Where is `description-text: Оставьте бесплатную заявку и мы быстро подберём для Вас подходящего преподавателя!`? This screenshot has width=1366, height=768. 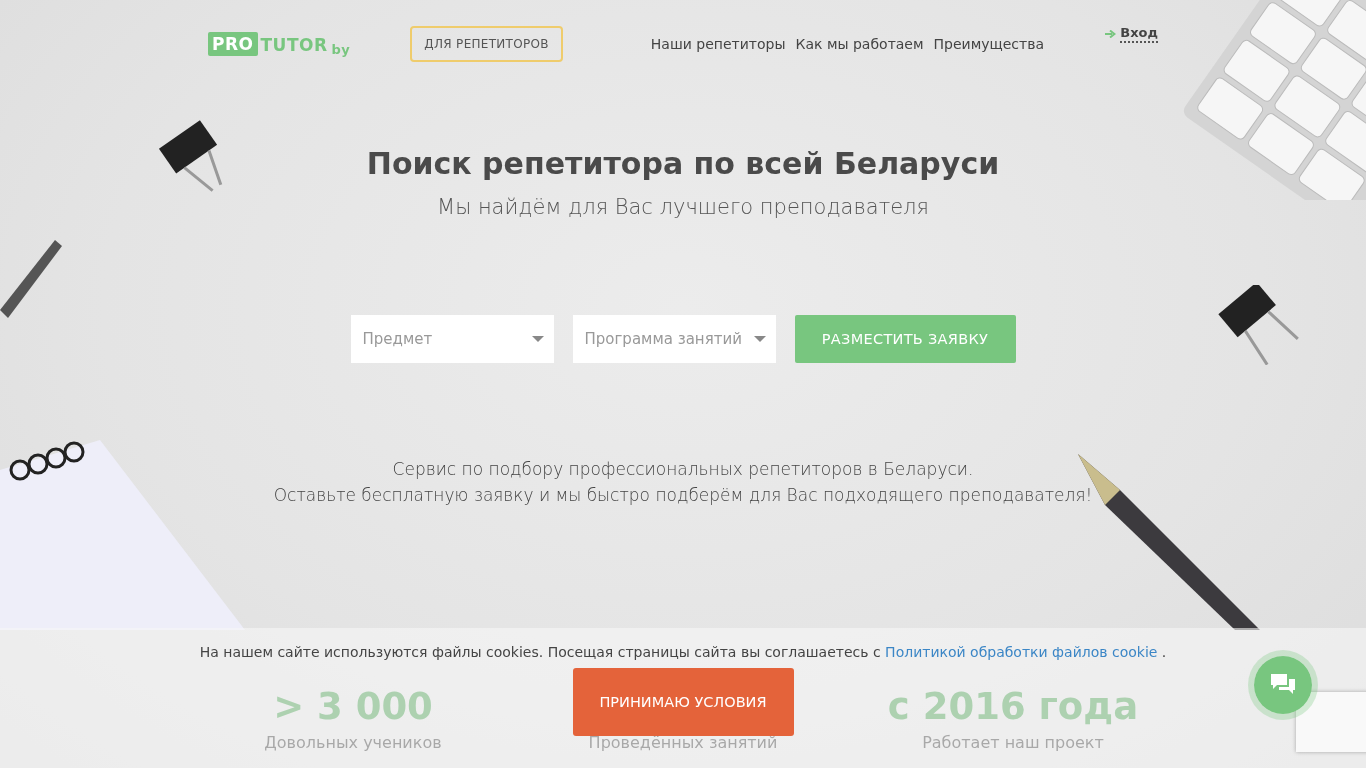 description-text: Оставьте бесплатную заявку и мы быстро подберём для Вас подходящего преподавателя! is located at coordinates (683, 495).